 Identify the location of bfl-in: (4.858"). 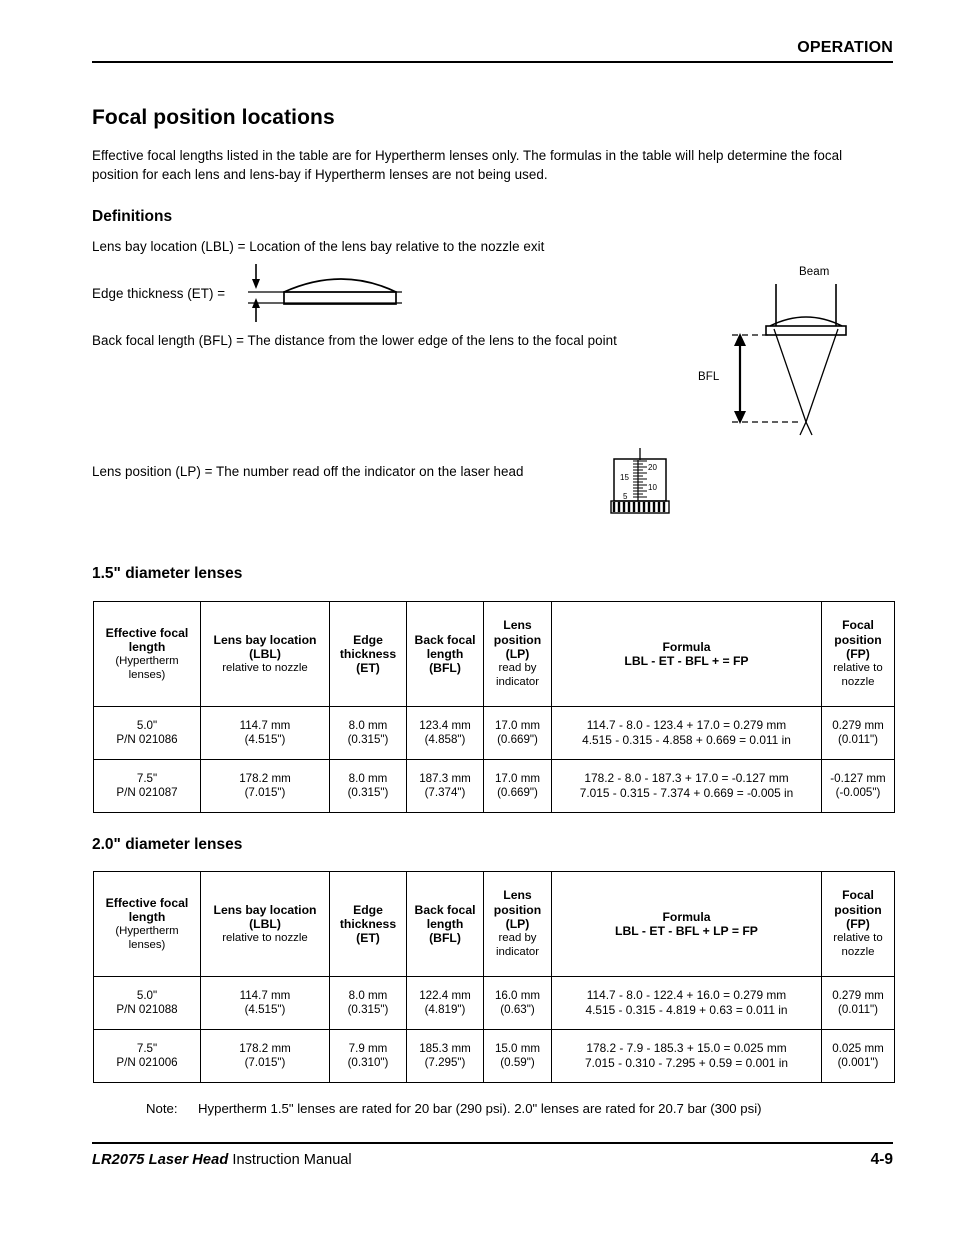
(445, 739).